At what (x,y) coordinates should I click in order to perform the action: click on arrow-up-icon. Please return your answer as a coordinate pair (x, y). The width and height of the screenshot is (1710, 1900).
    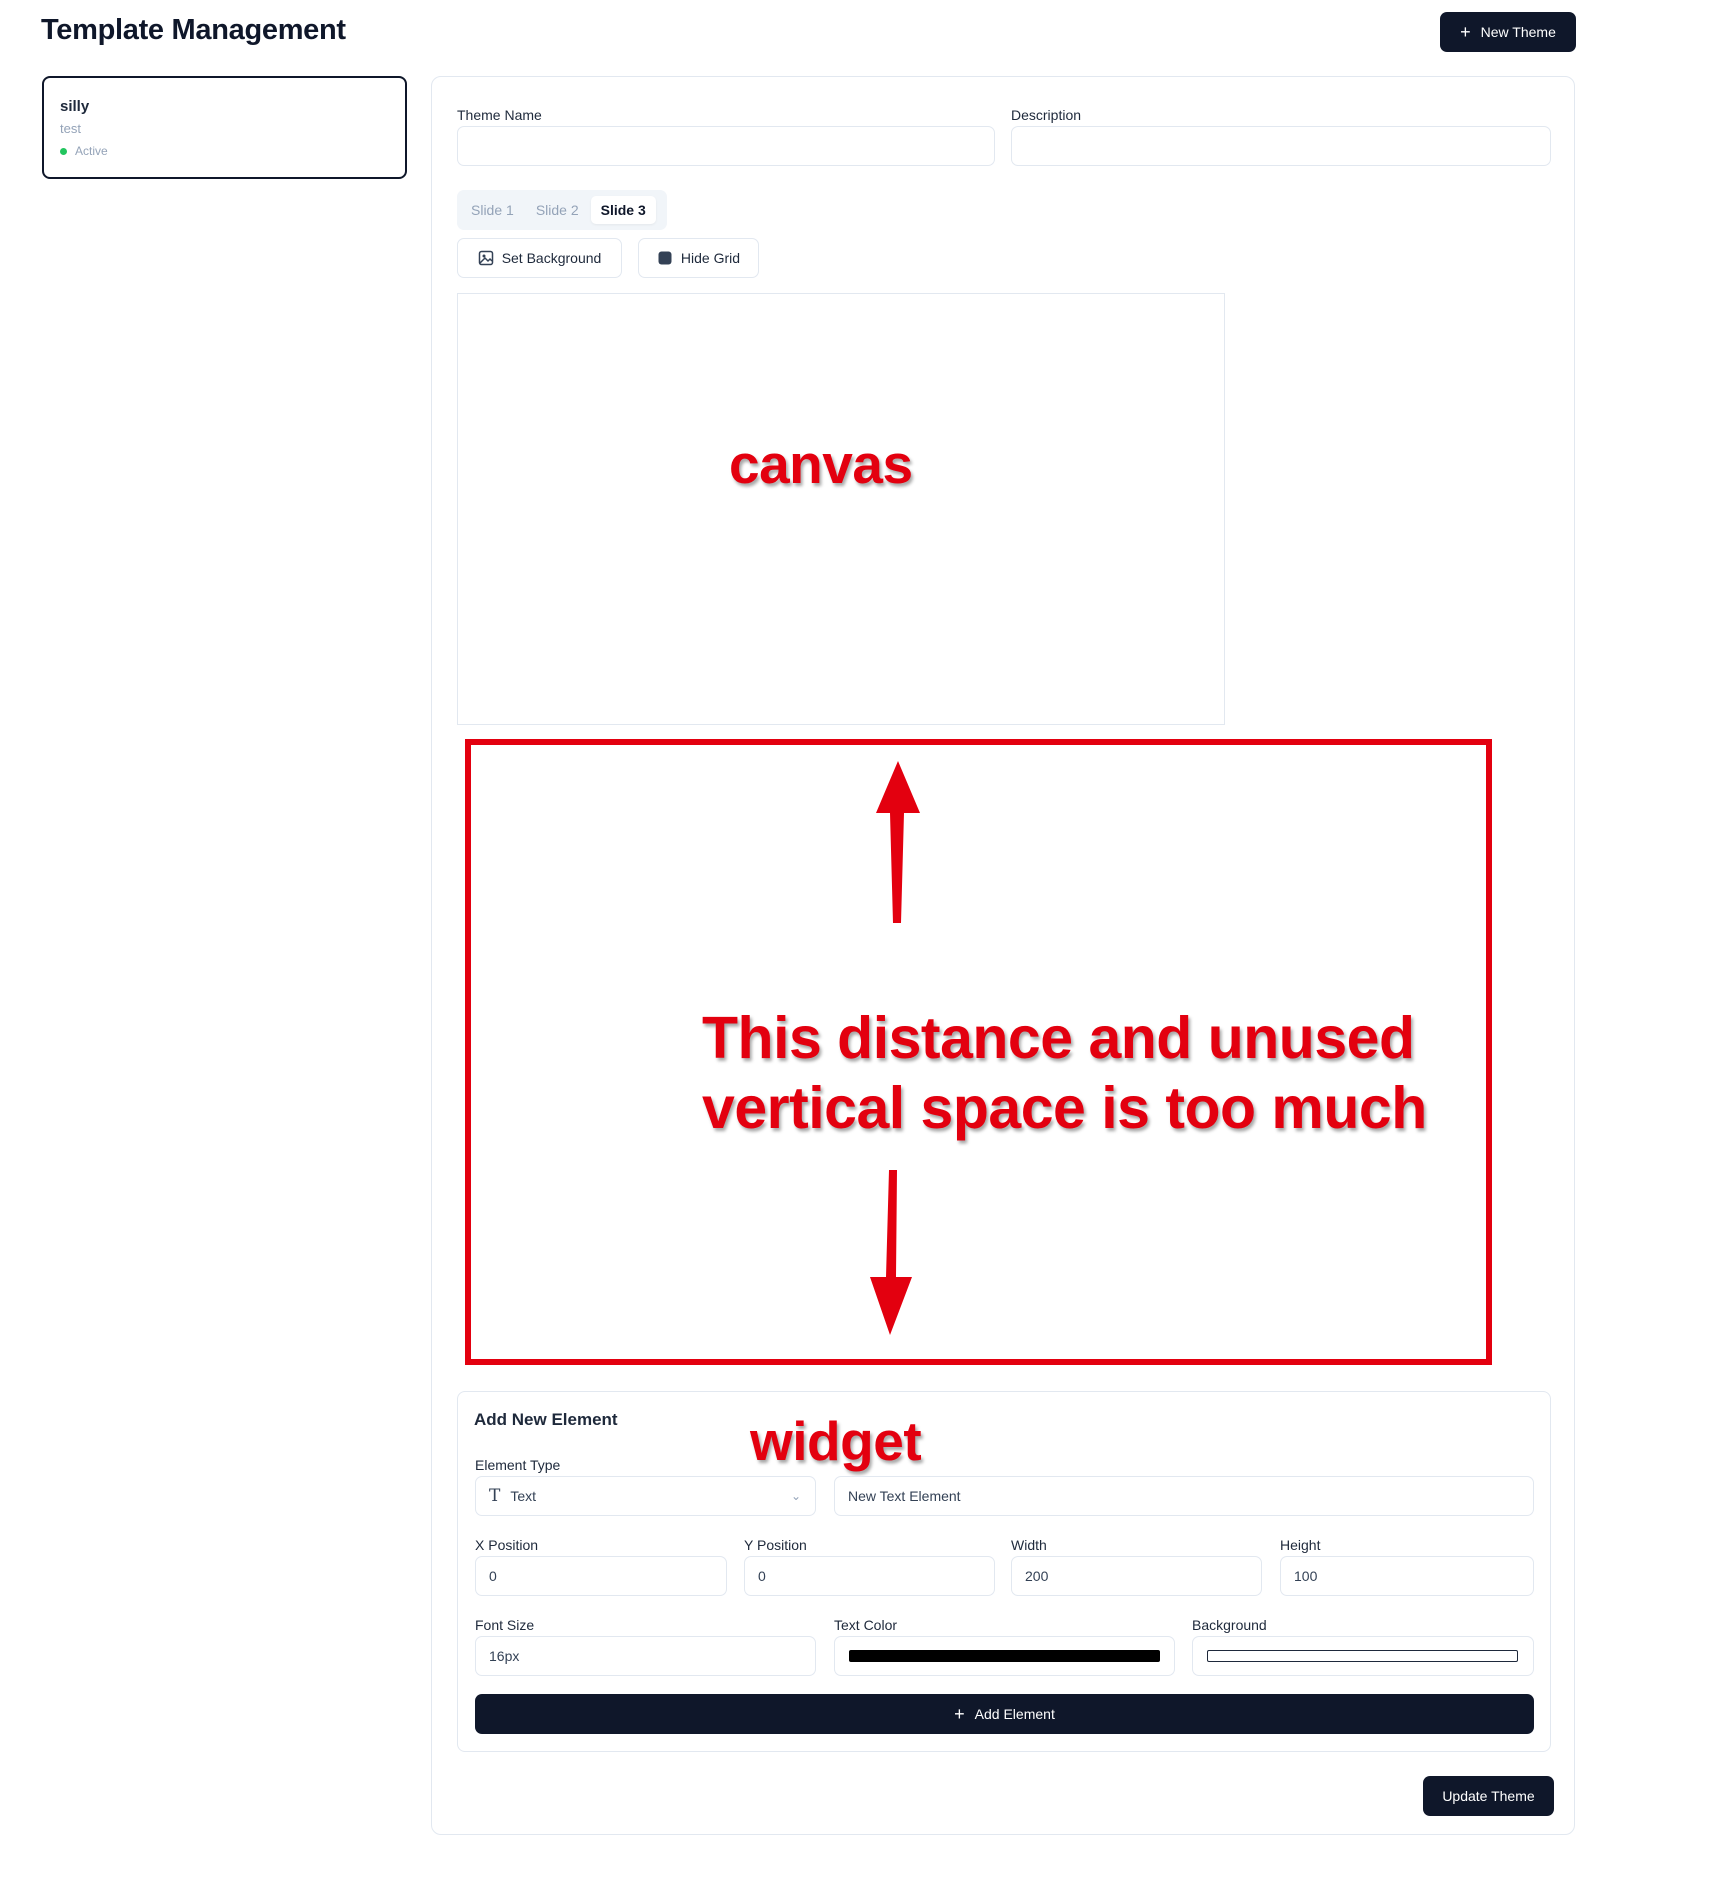
    Looking at the image, I should click on (898, 842).